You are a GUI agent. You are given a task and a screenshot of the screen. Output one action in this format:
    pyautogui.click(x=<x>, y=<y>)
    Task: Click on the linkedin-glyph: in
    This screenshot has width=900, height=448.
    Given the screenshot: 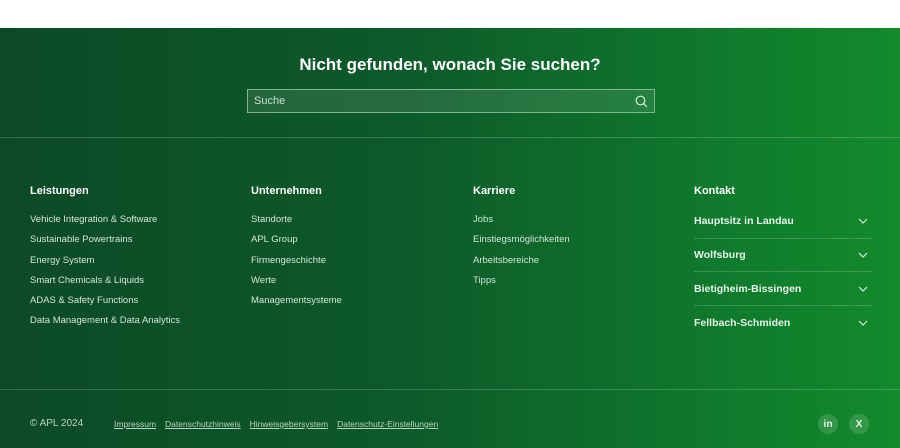 What is the action you would take?
    pyautogui.click(x=828, y=424)
    